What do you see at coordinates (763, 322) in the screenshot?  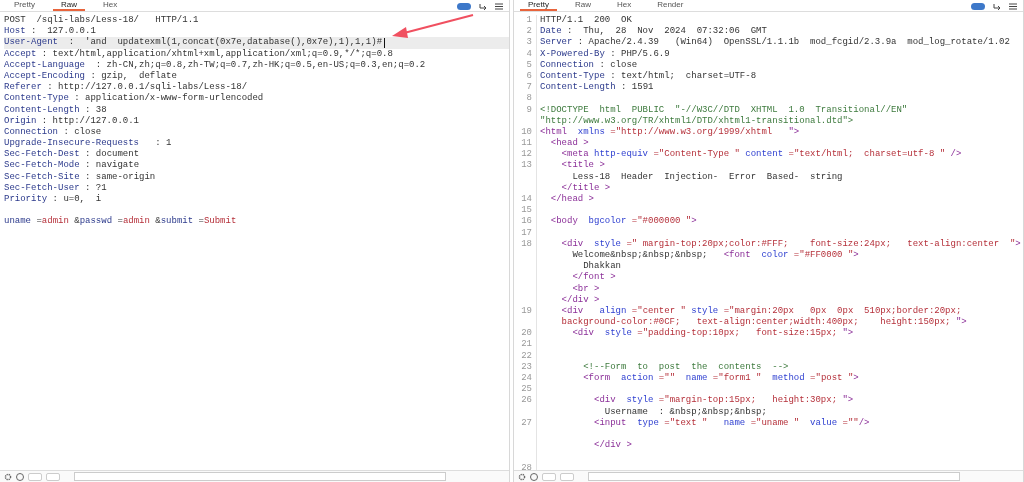 I see `code-line: background-color:#0CF; text-align:center;width:400px; height:150px; ">` at bounding box center [763, 322].